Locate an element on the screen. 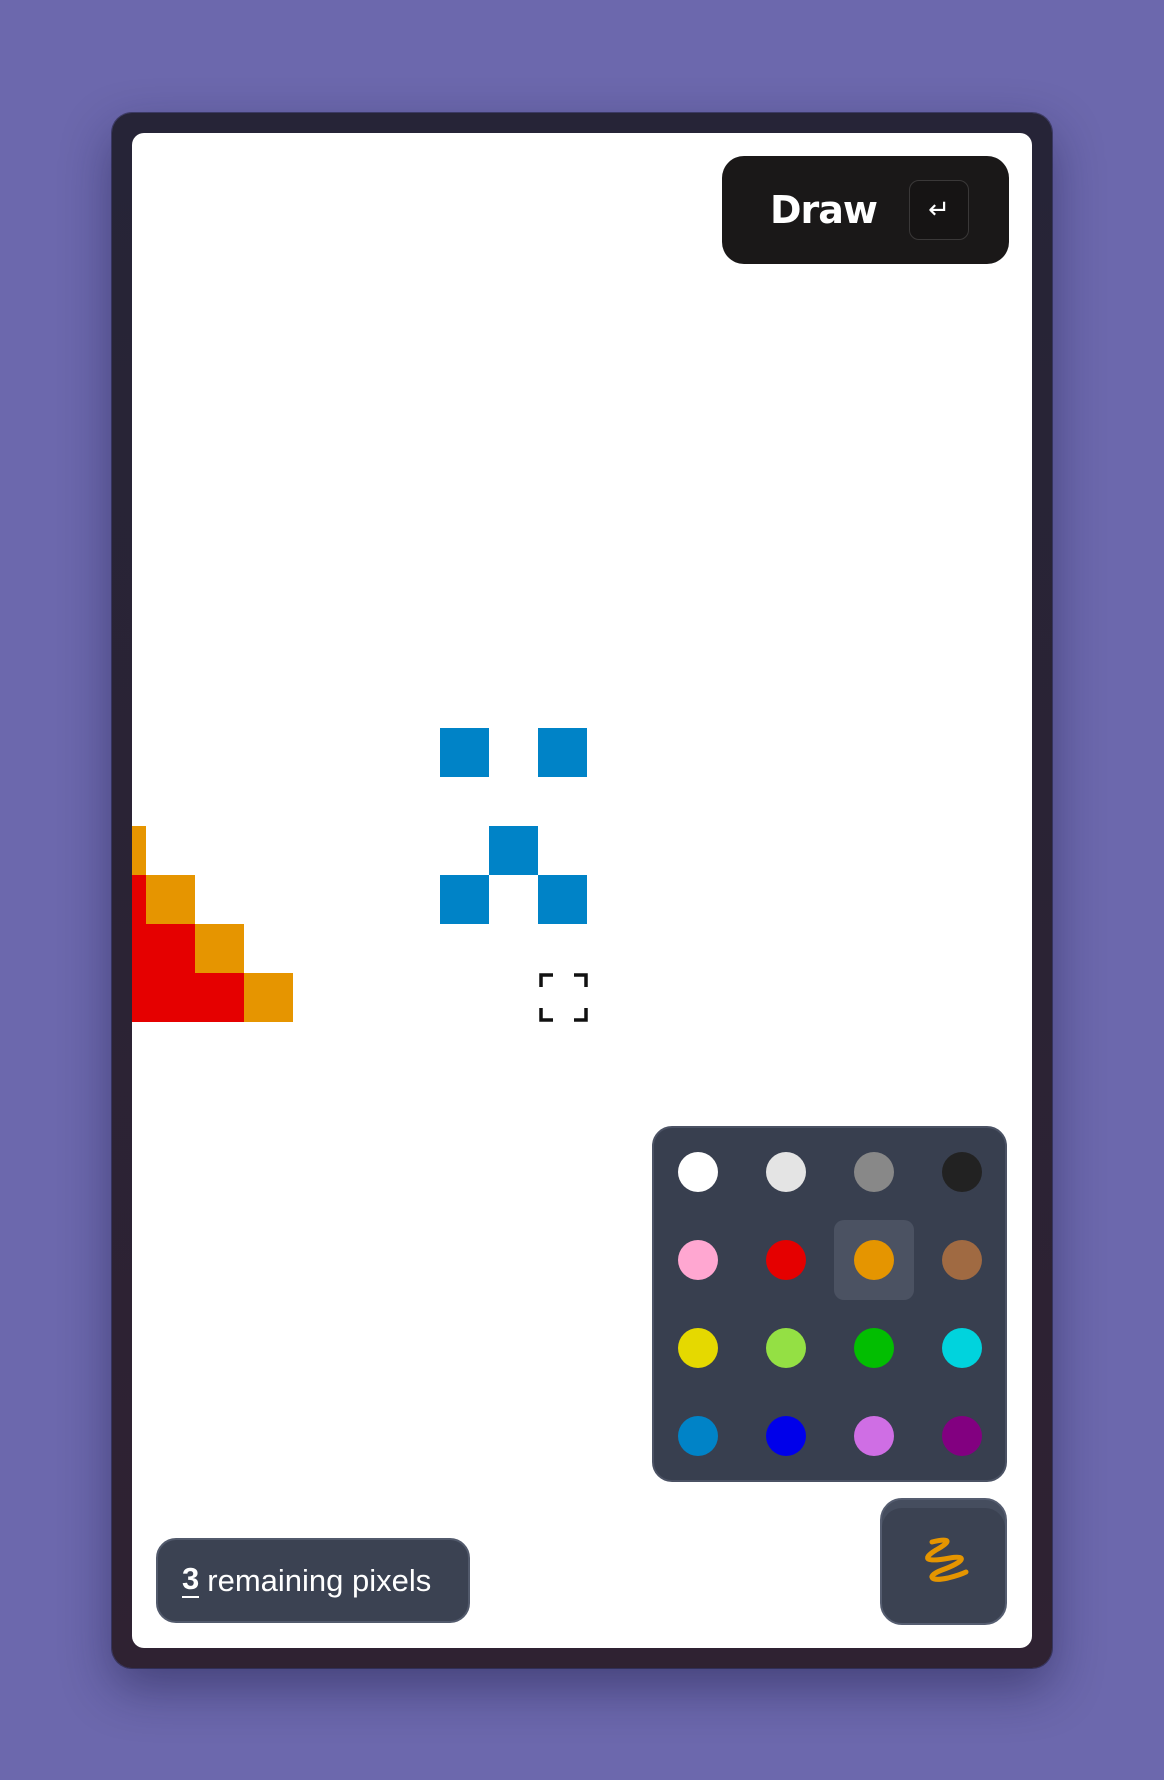  remaining-count: 3 is located at coordinates (191, 1579).